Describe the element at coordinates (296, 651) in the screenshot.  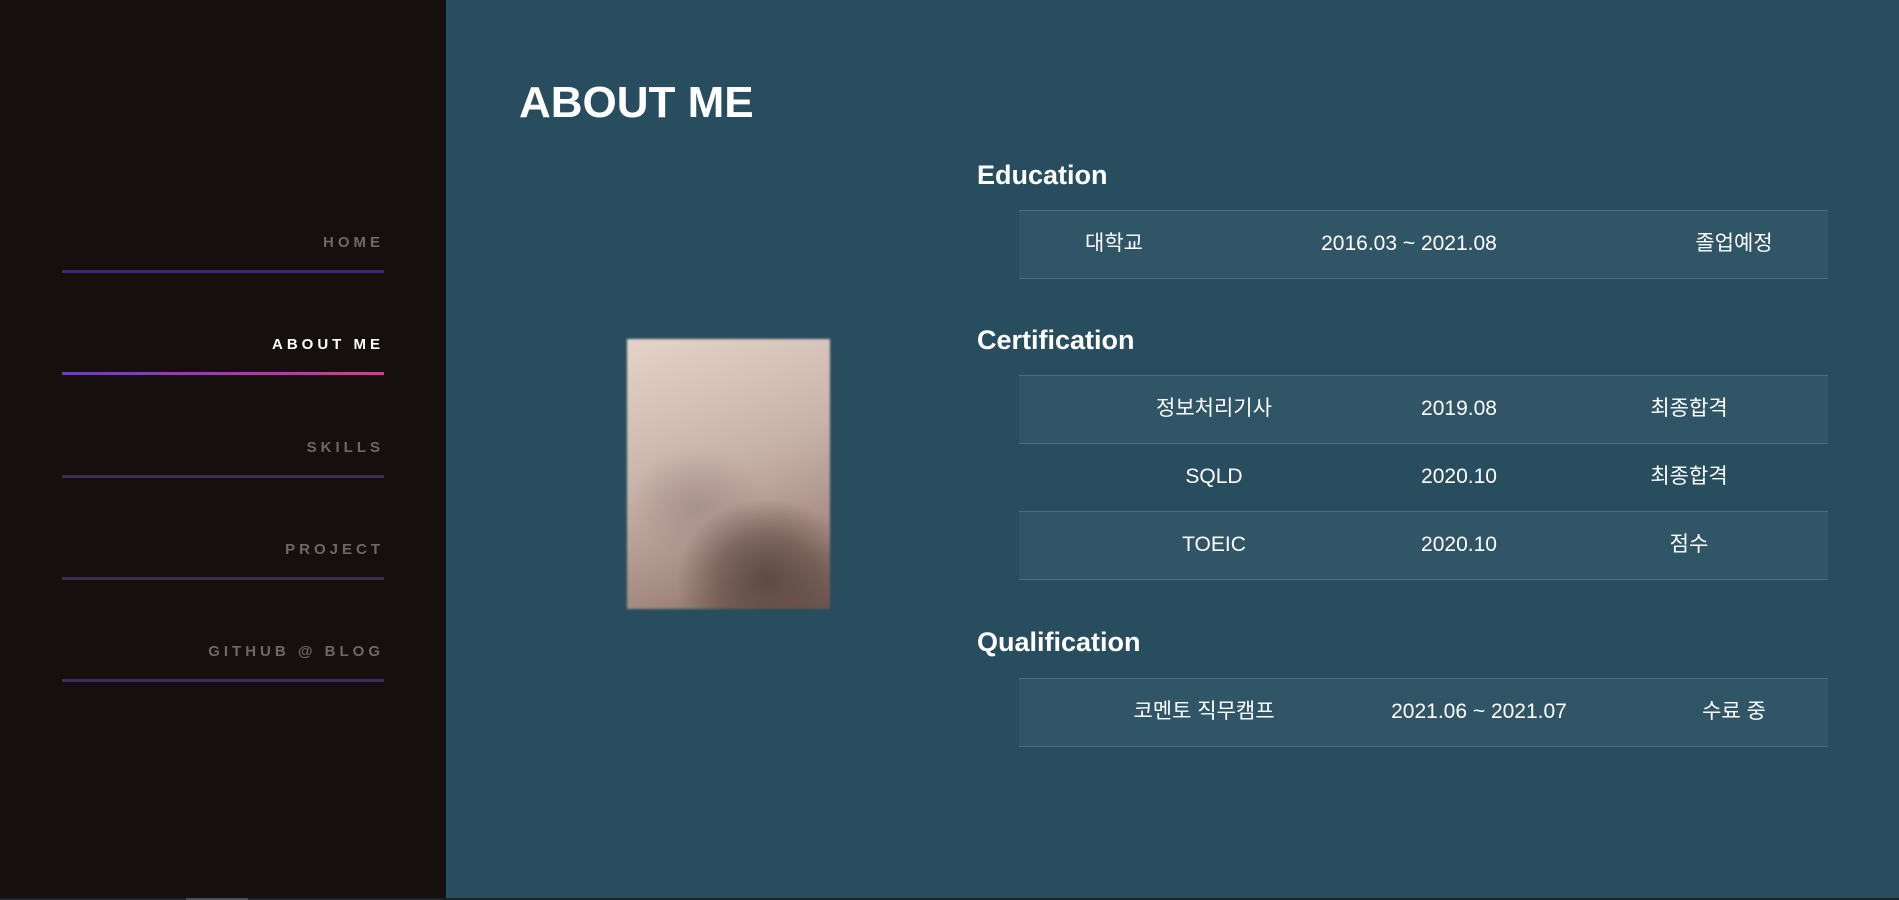
I see `nav-item-label: GITHUB @ BLOG` at that location.